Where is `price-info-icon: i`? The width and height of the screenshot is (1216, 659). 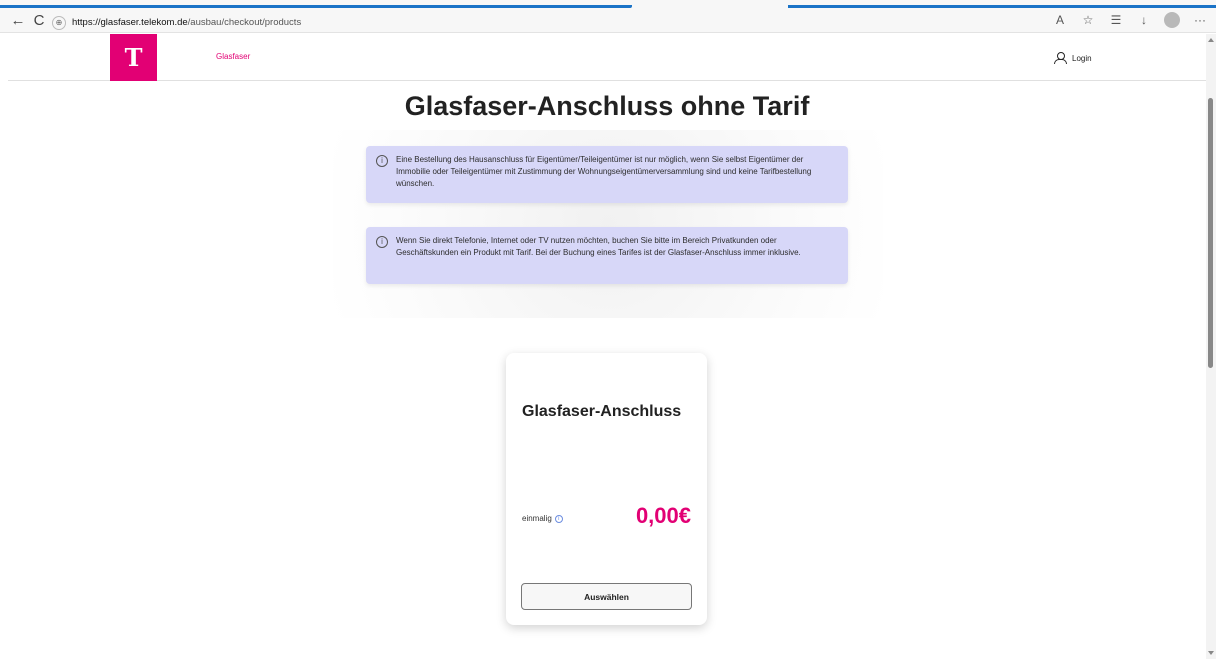 price-info-icon: i is located at coordinates (558, 518).